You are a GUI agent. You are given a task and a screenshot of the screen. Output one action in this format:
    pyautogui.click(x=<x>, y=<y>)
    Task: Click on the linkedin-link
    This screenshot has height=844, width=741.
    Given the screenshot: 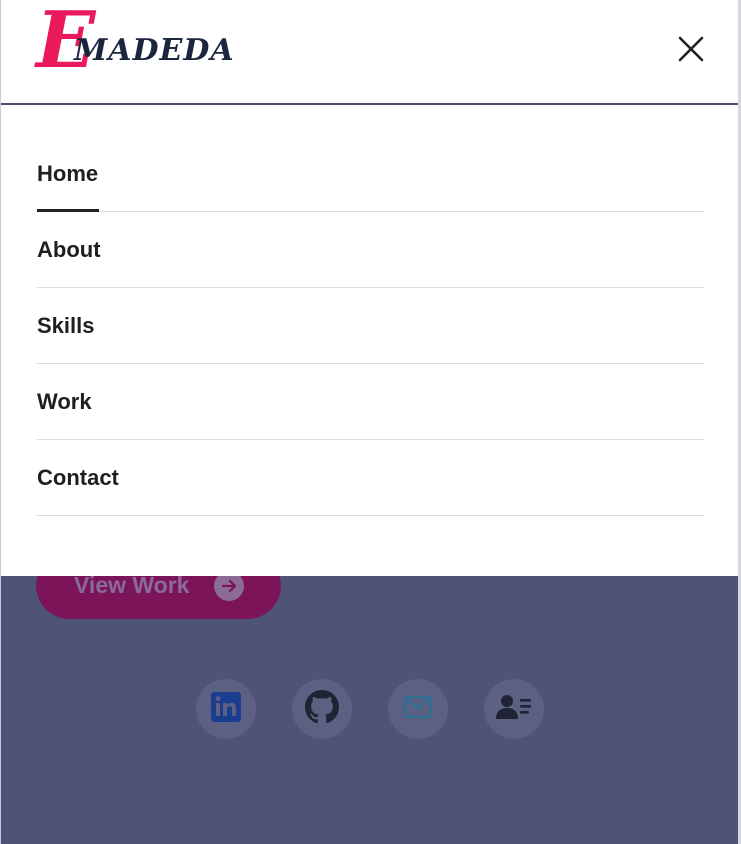 What is the action you would take?
    pyautogui.click(x=226, y=709)
    